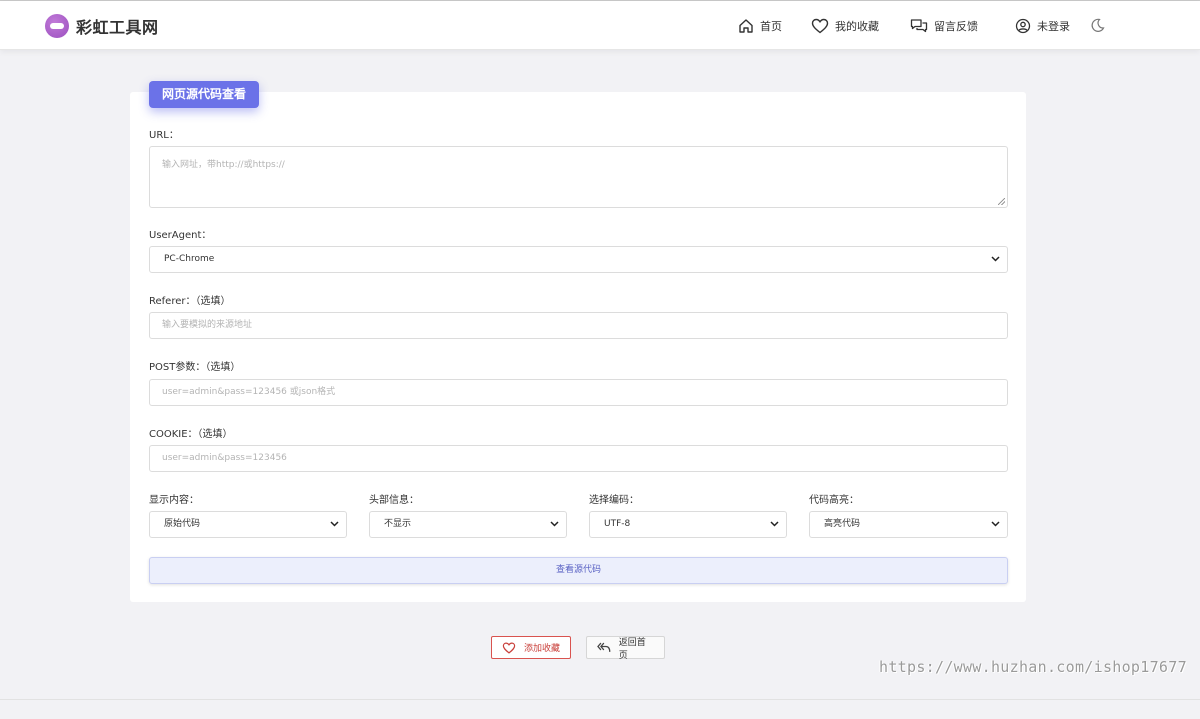  What do you see at coordinates (398, 524) in the screenshot?
I see `headers-value: 不显示` at bounding box center [398, 524].